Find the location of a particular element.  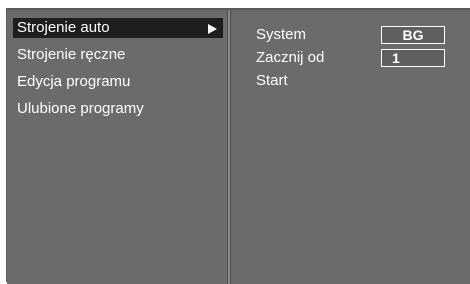

menu-item-ulubione-programy: Ulubione programy is located at coordinates (118, 109).